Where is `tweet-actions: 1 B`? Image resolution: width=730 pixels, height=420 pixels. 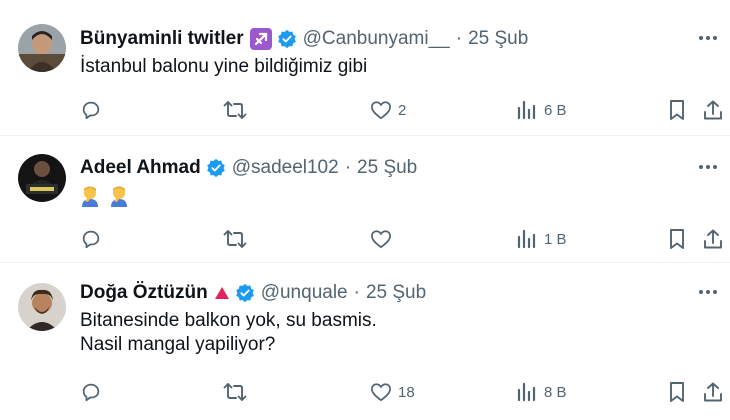 tweet-actions: 1 B is located at coordinates (397, 239).